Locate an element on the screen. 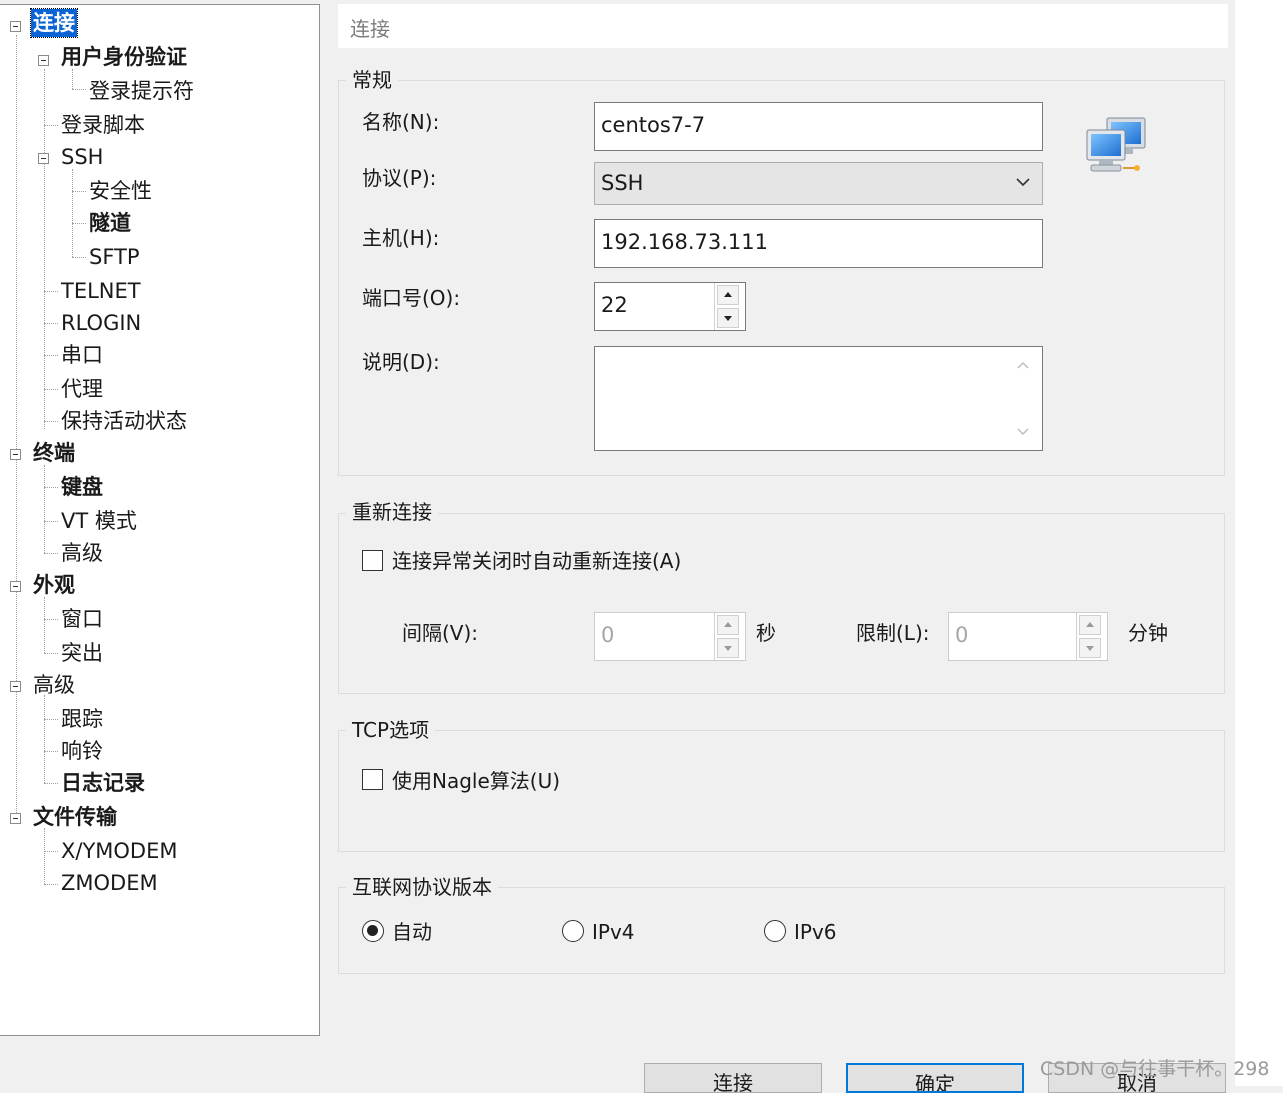 The image size is (1283, 1093). ip-auto-label: 自动 is located at coordinates (412, 932).